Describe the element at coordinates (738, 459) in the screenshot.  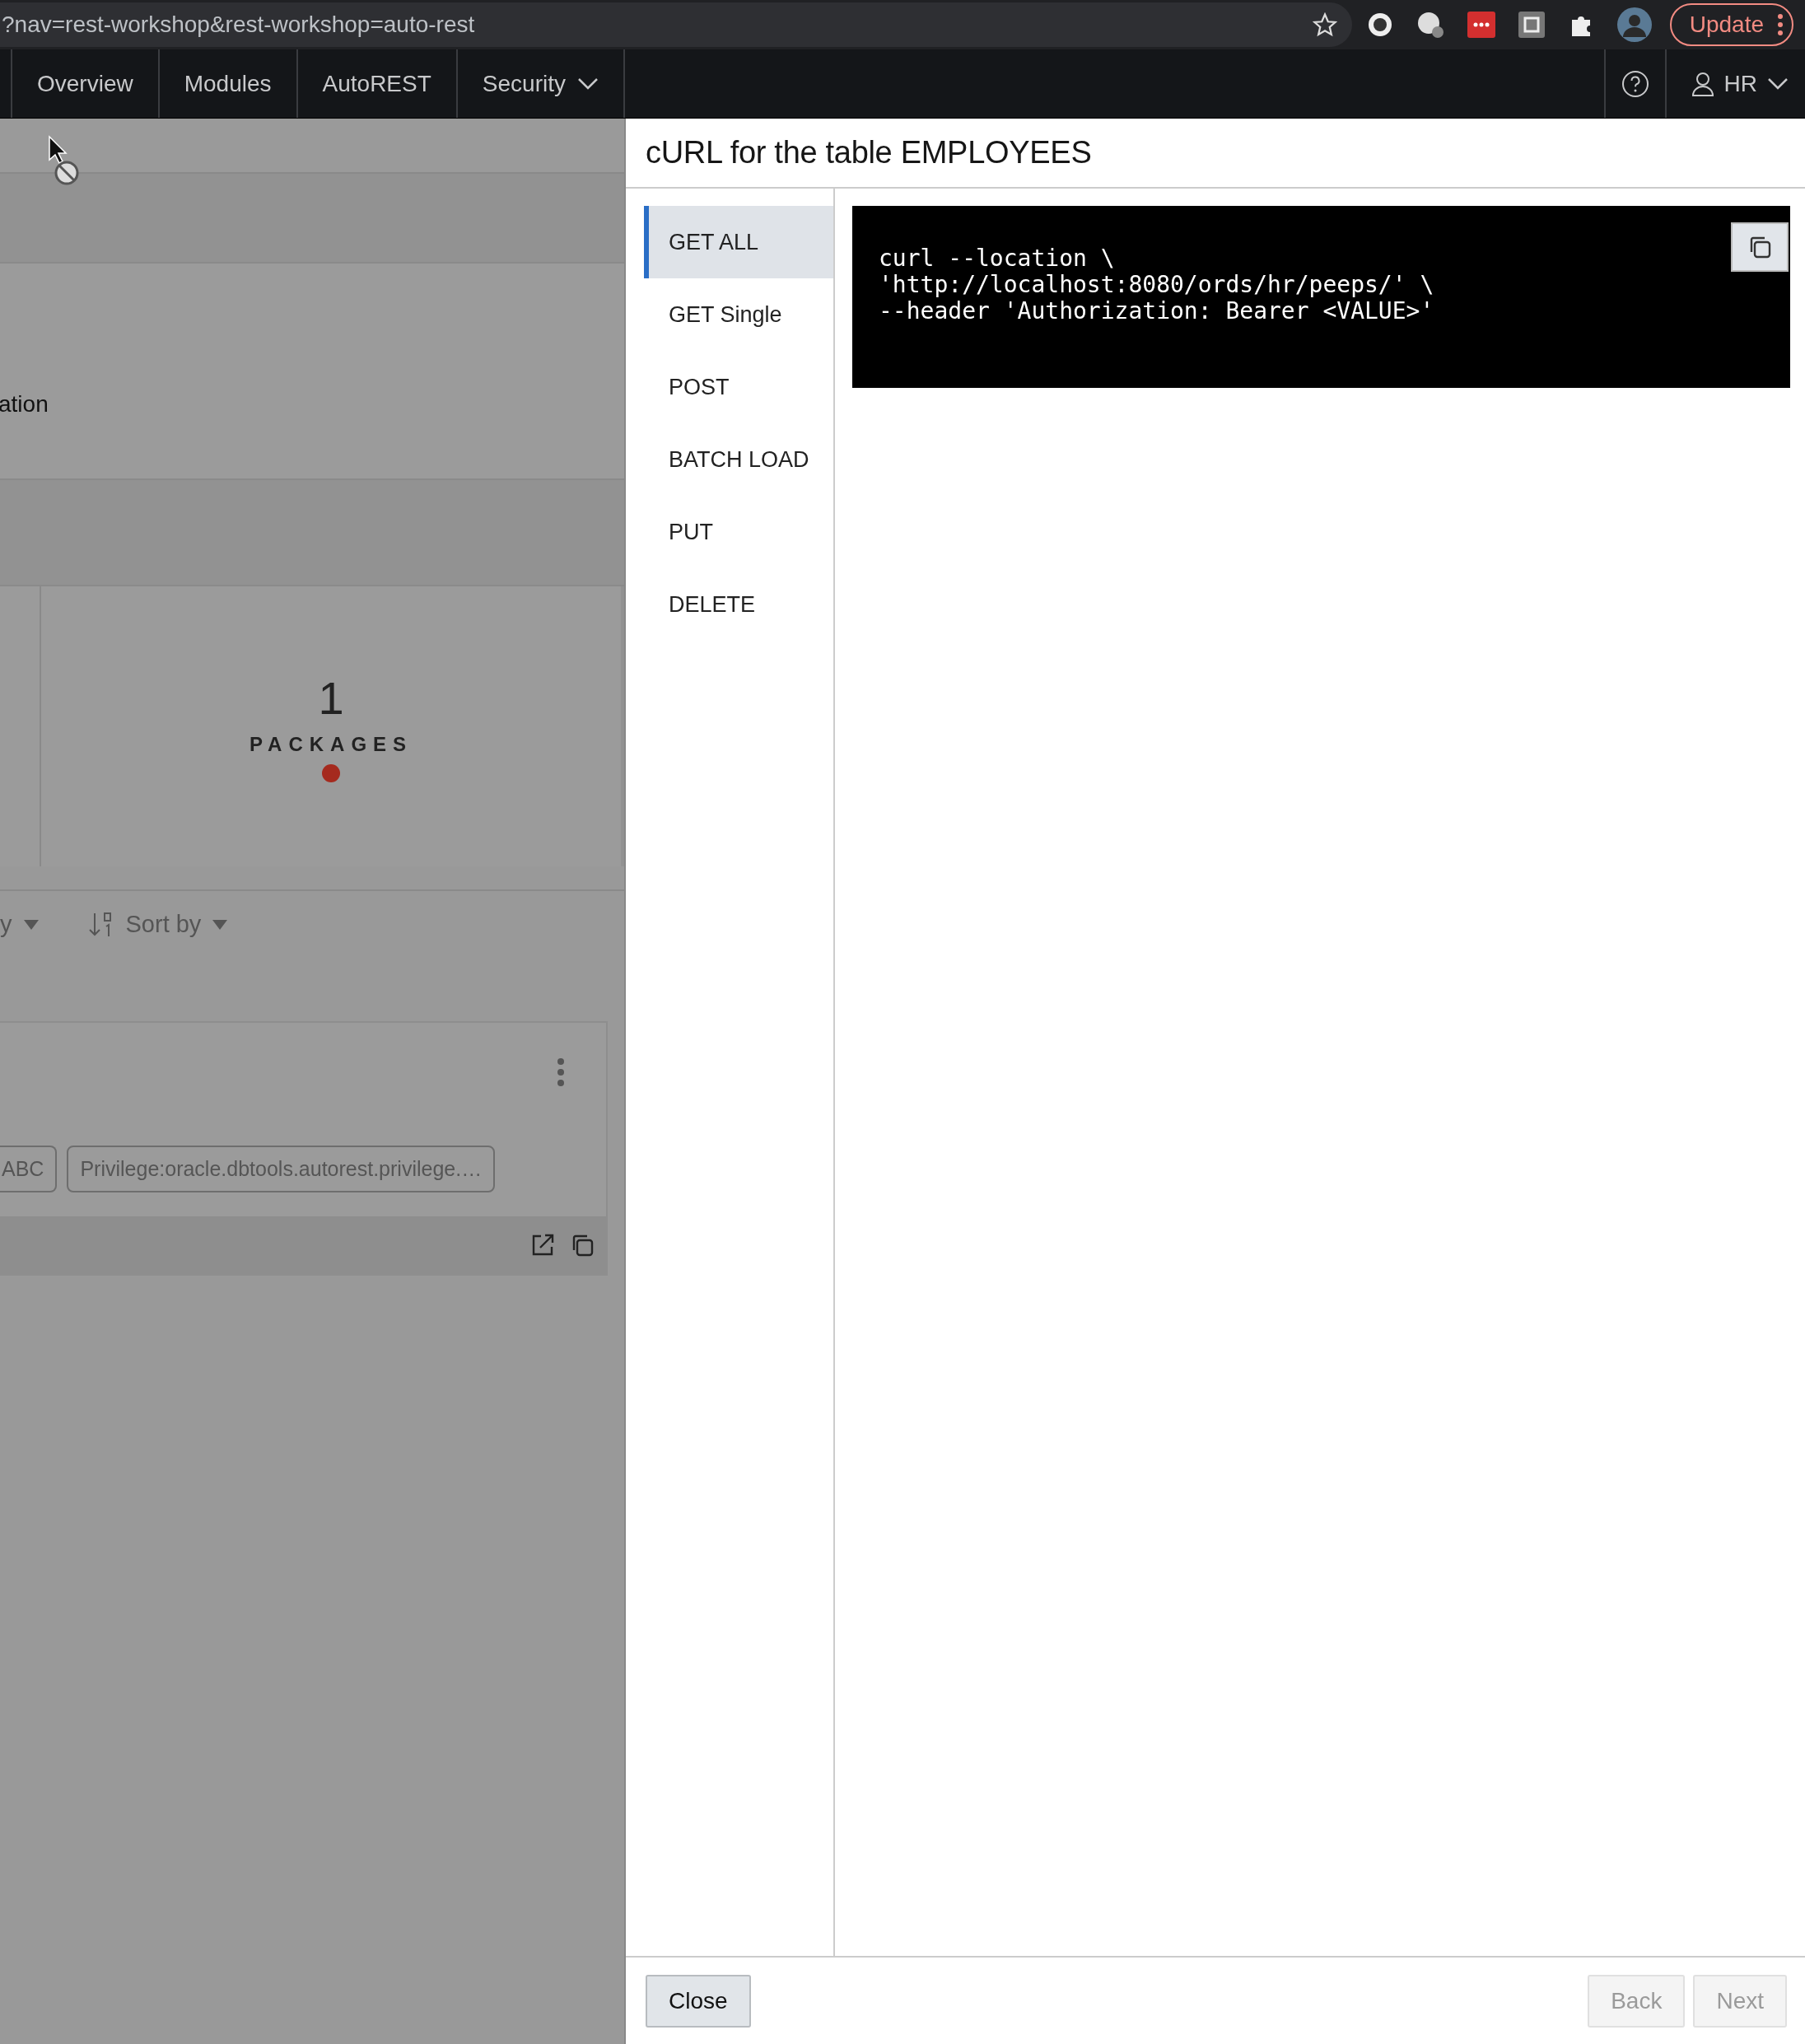
I see `method-tab: BATCH LOAD` at that location.